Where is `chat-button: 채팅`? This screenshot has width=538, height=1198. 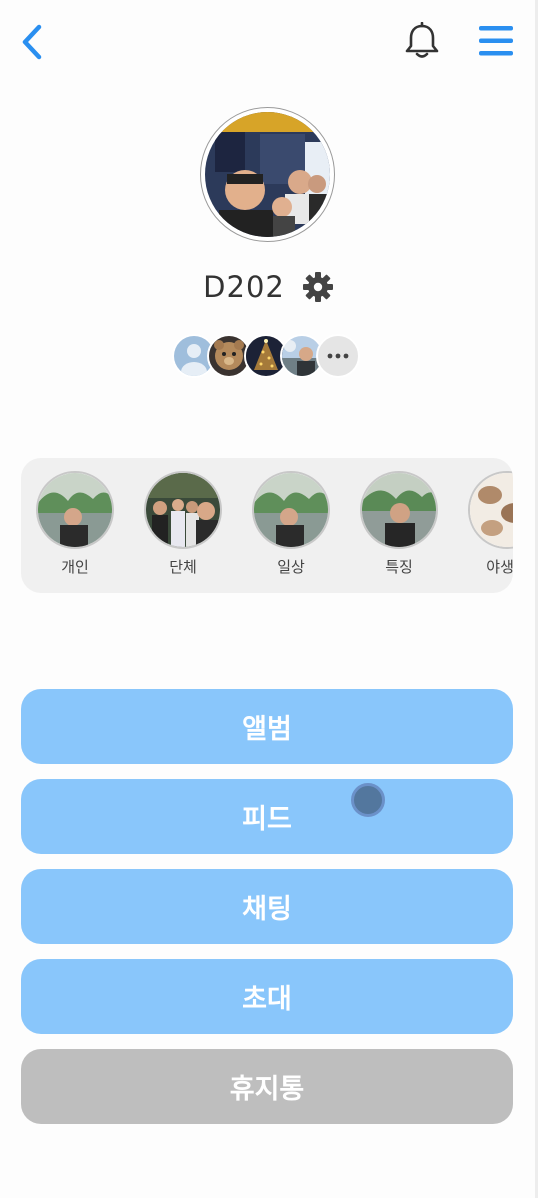
chat-button: 채팅 is located at coordinates (267, 906).